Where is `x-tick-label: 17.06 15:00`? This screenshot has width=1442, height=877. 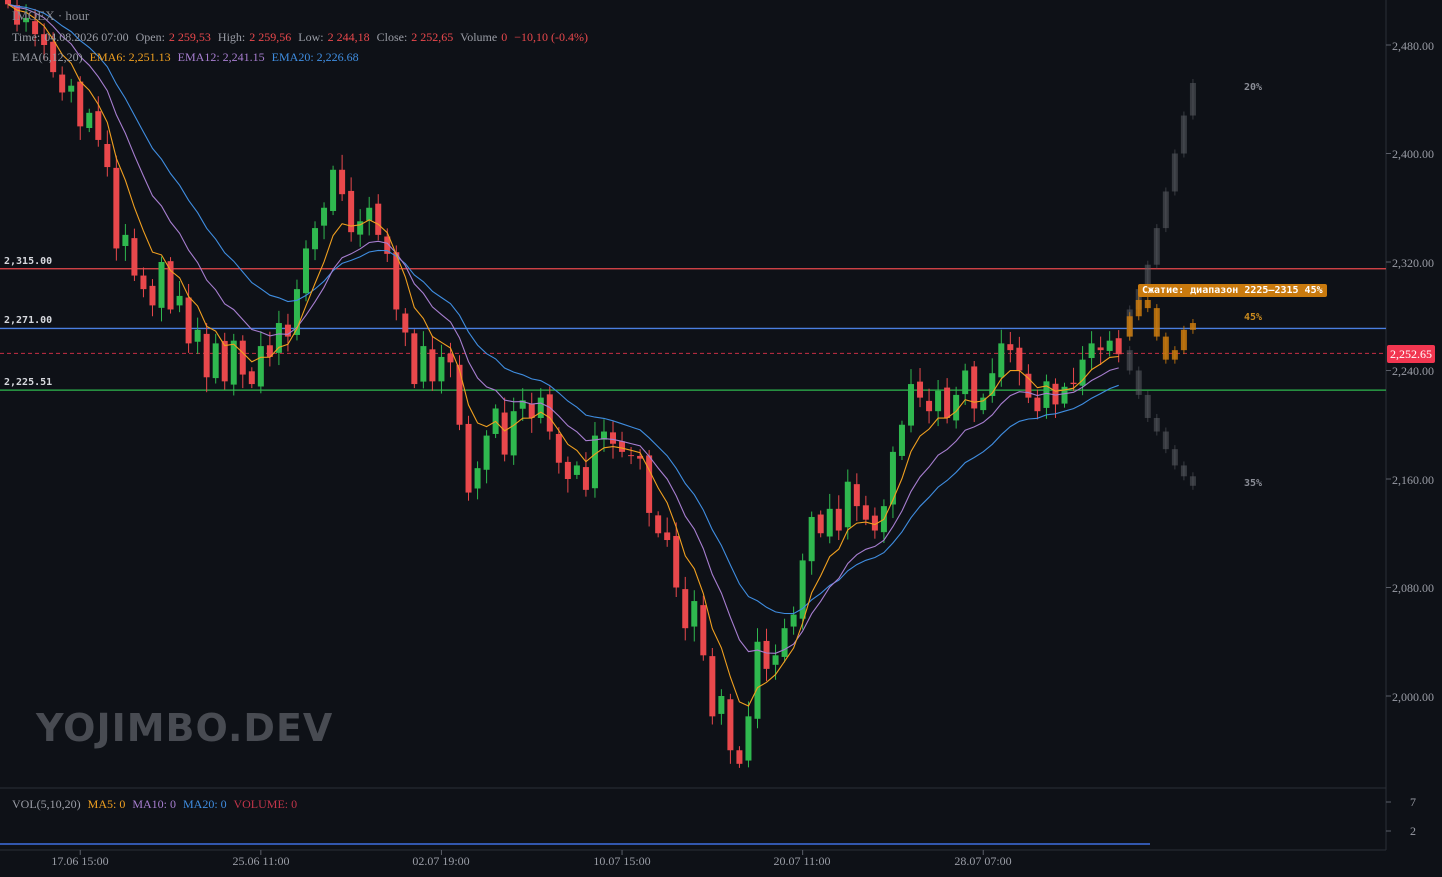
x-tick-label: 17.06 15:00 is located at coordinates (80, 861).